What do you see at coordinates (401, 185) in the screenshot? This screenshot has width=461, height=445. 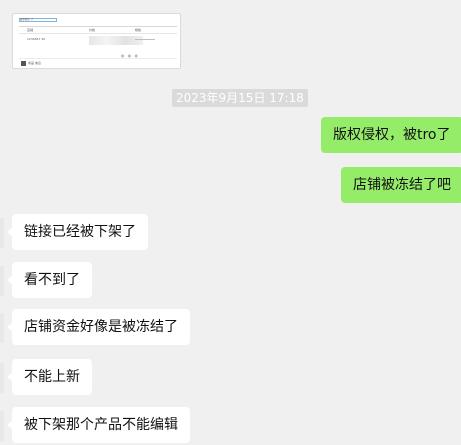 I see `message-bubble-me: 店铺被冻结了吧` at bounding box center [401, 185].